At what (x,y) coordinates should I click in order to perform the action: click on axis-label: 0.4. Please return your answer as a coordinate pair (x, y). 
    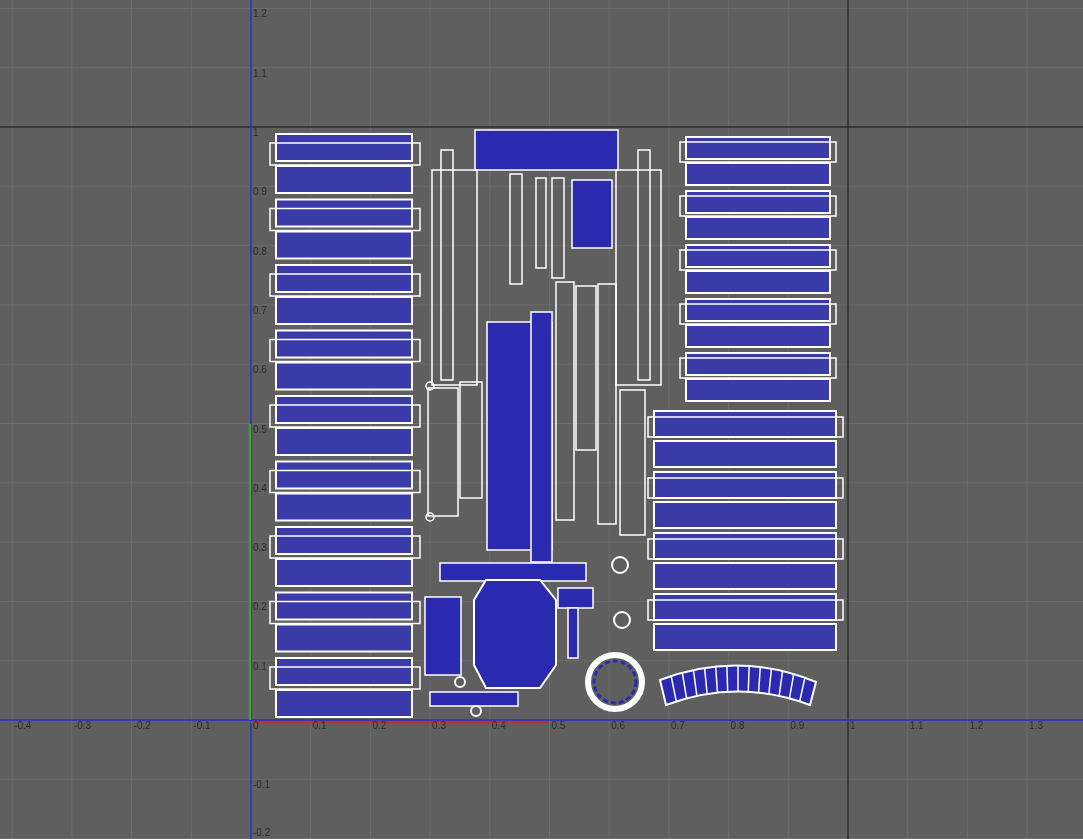
    Looking at the image, I should click on (498, 726).